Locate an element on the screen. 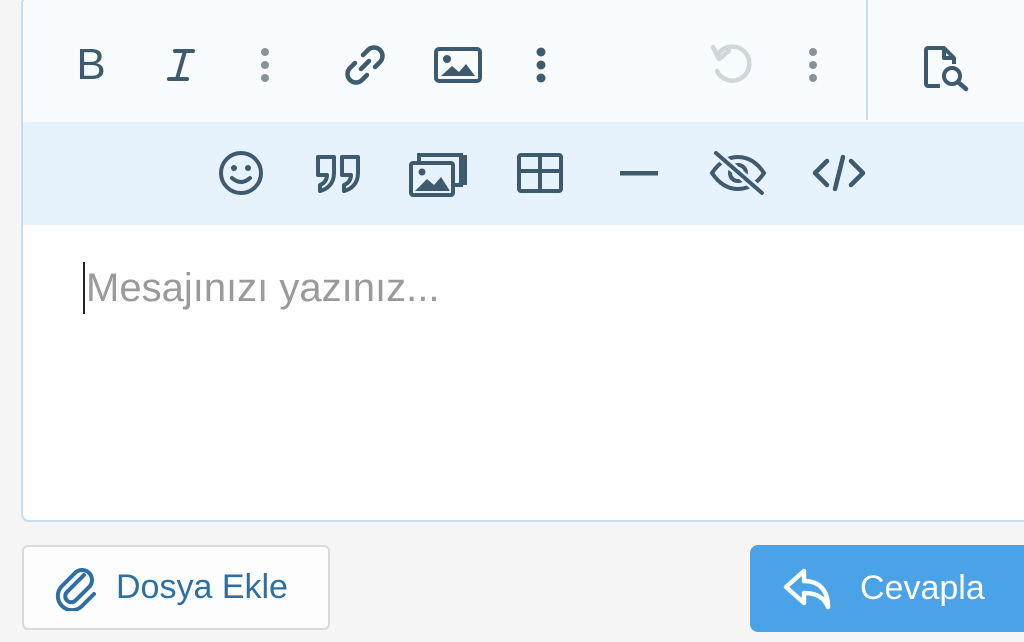 This screenshot has width=1024, height=642. table-button is located at coordinates (540, 173).